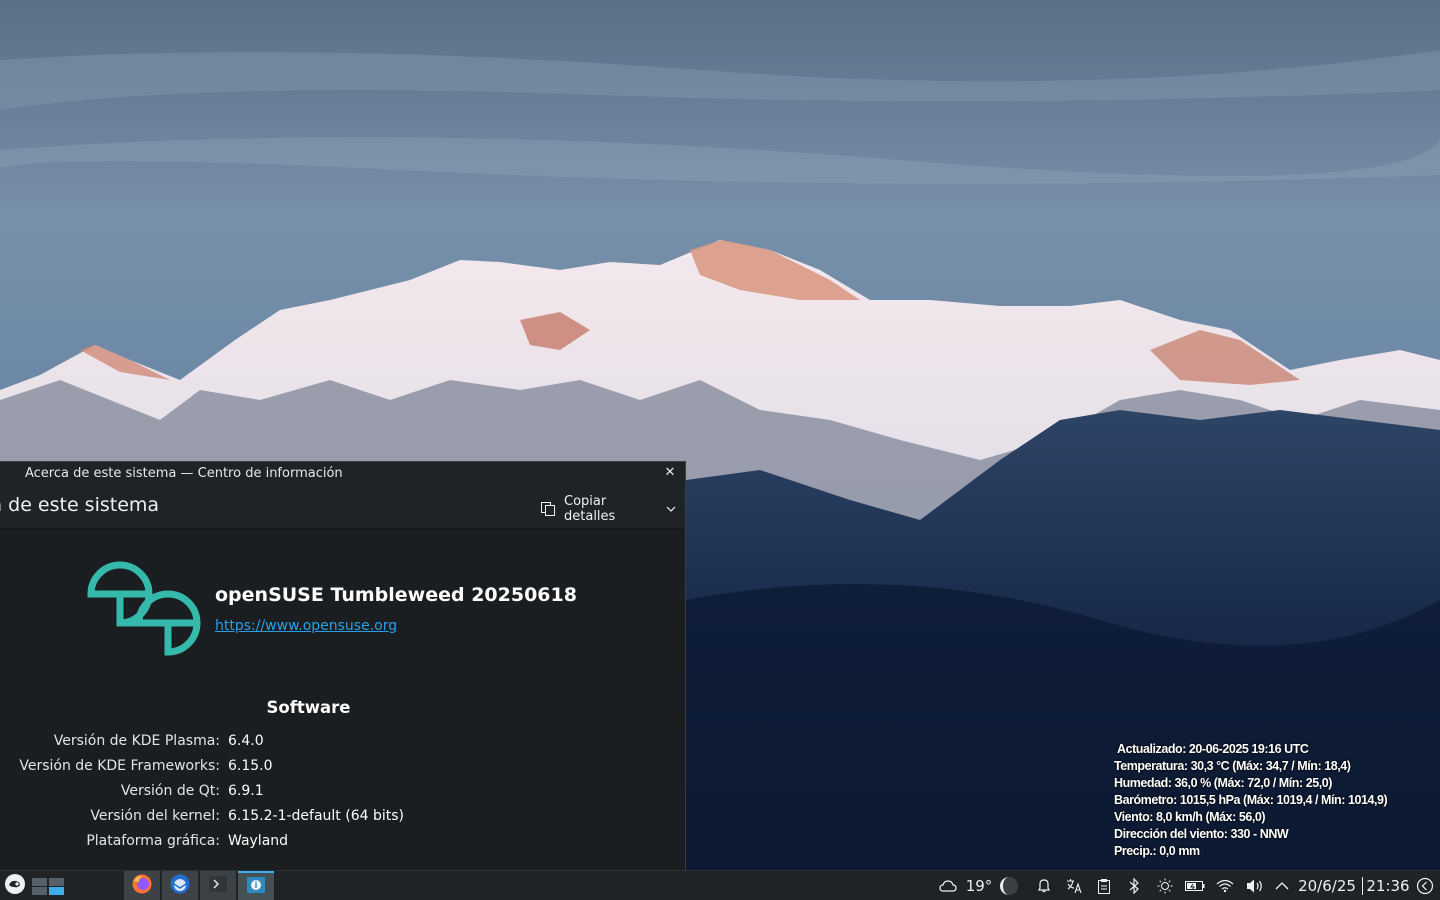 This screenshot has width=1440, height=900. Describe the element at coordinates (136, 741) in the screenshot. I see `info-label: Versión de KDE Plasma:` at that location.